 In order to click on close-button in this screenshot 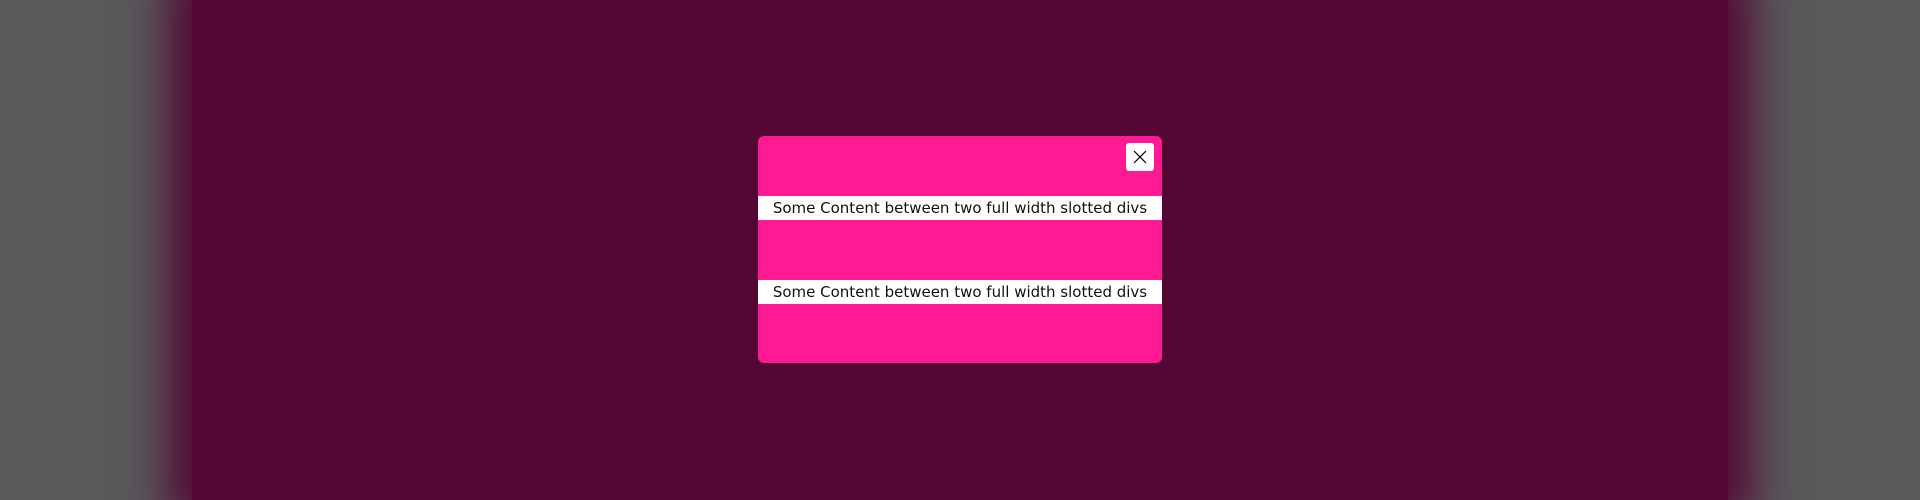, I will do `click(1140, 157)`.